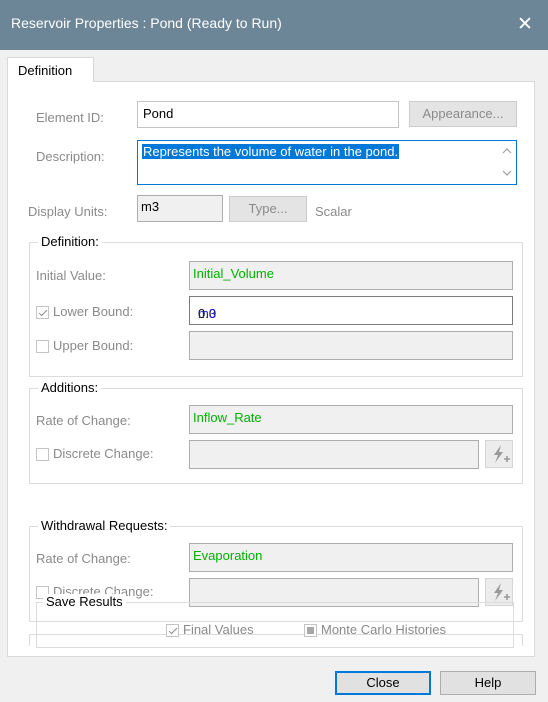 The width and height of the screenshot is (548, 702). Describe the element at coordinates (42, 454) in the screenshot. I see `additions-discrete-checkbox` at that location.